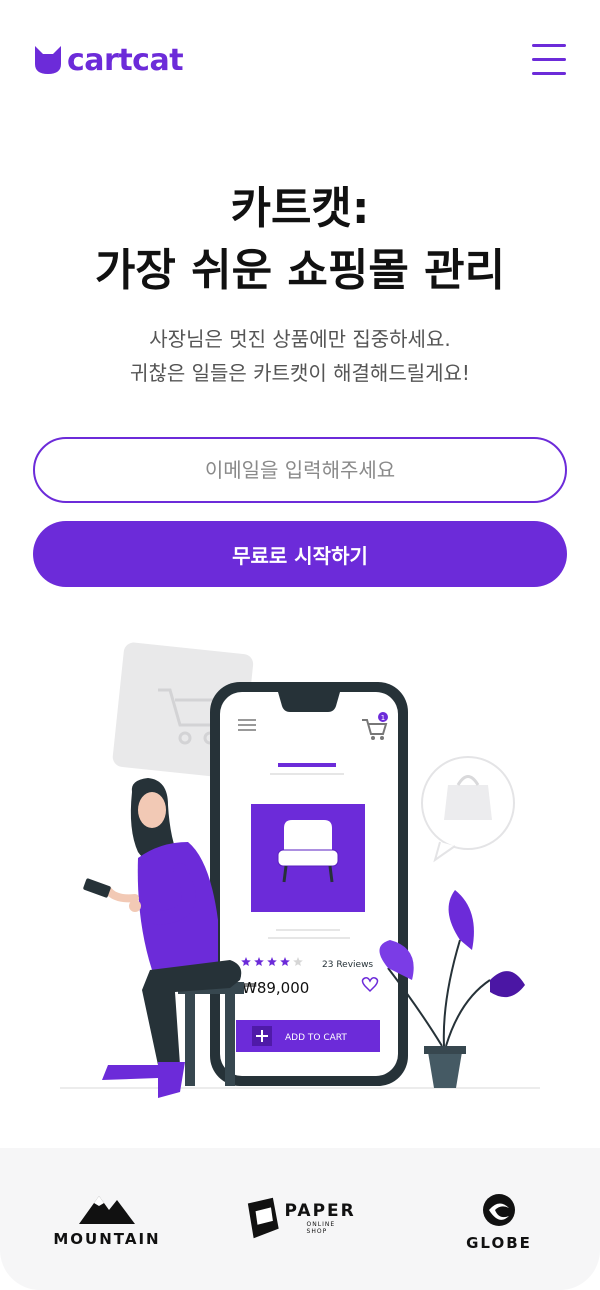 The height and width of the screenshot is (1290, 600). Describe the element at coordinates (300, 240) in the screenshot. I see `hero-title: 카트캣: 가장 쉬운 쇼핑몰 관리` at that location.